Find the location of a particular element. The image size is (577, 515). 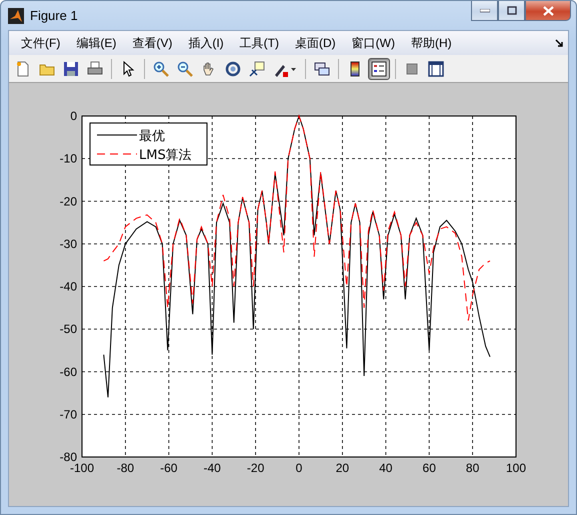

tick-label: -30 is located at coordinates (68, 243).